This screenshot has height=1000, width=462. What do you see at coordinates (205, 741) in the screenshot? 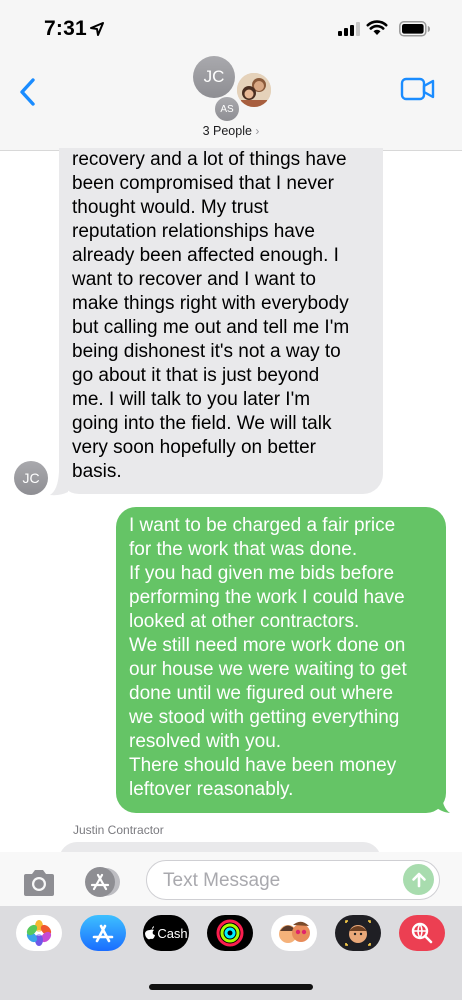
I see `message-line: resolved with you.` at bounding box center [205, 741].